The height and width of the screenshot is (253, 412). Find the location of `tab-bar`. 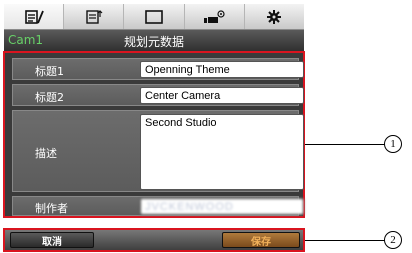

tab-bar is located at coordinates (154, 17).